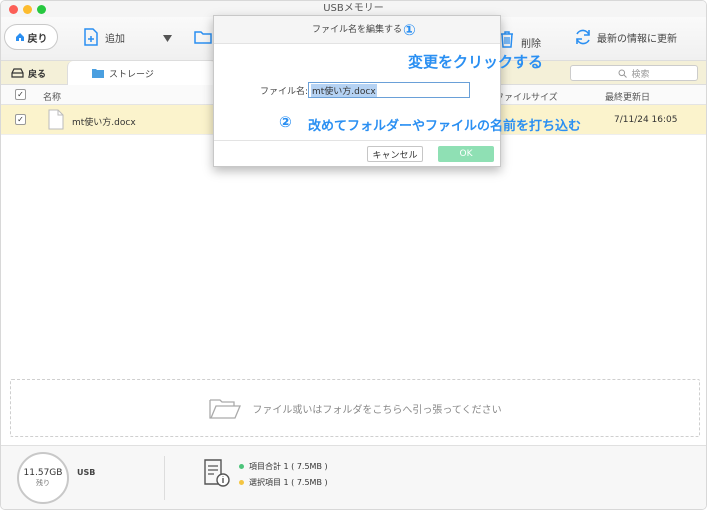 Image resolution: width=707 pixels, height=510 pixels. Describe the element at coordinates (20, 119) in the screenshot. I see `row-checkbox: ✓` at that location.